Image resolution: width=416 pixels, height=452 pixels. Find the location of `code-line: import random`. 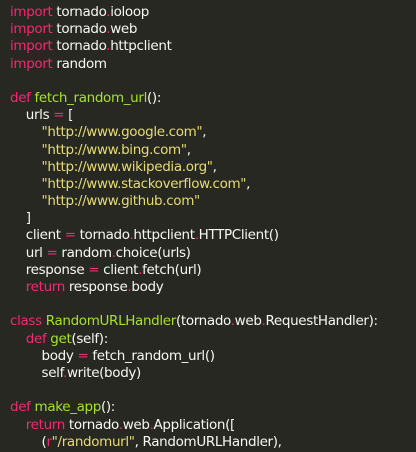

code-line: import random is located at coordinates (194, 64).